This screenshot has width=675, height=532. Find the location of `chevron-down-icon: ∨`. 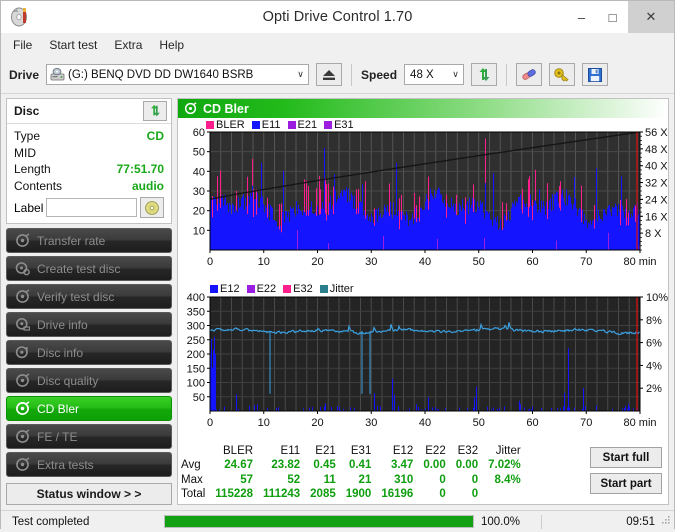

chevron-down-icon: ∨ is located at coordinates (300, 74).